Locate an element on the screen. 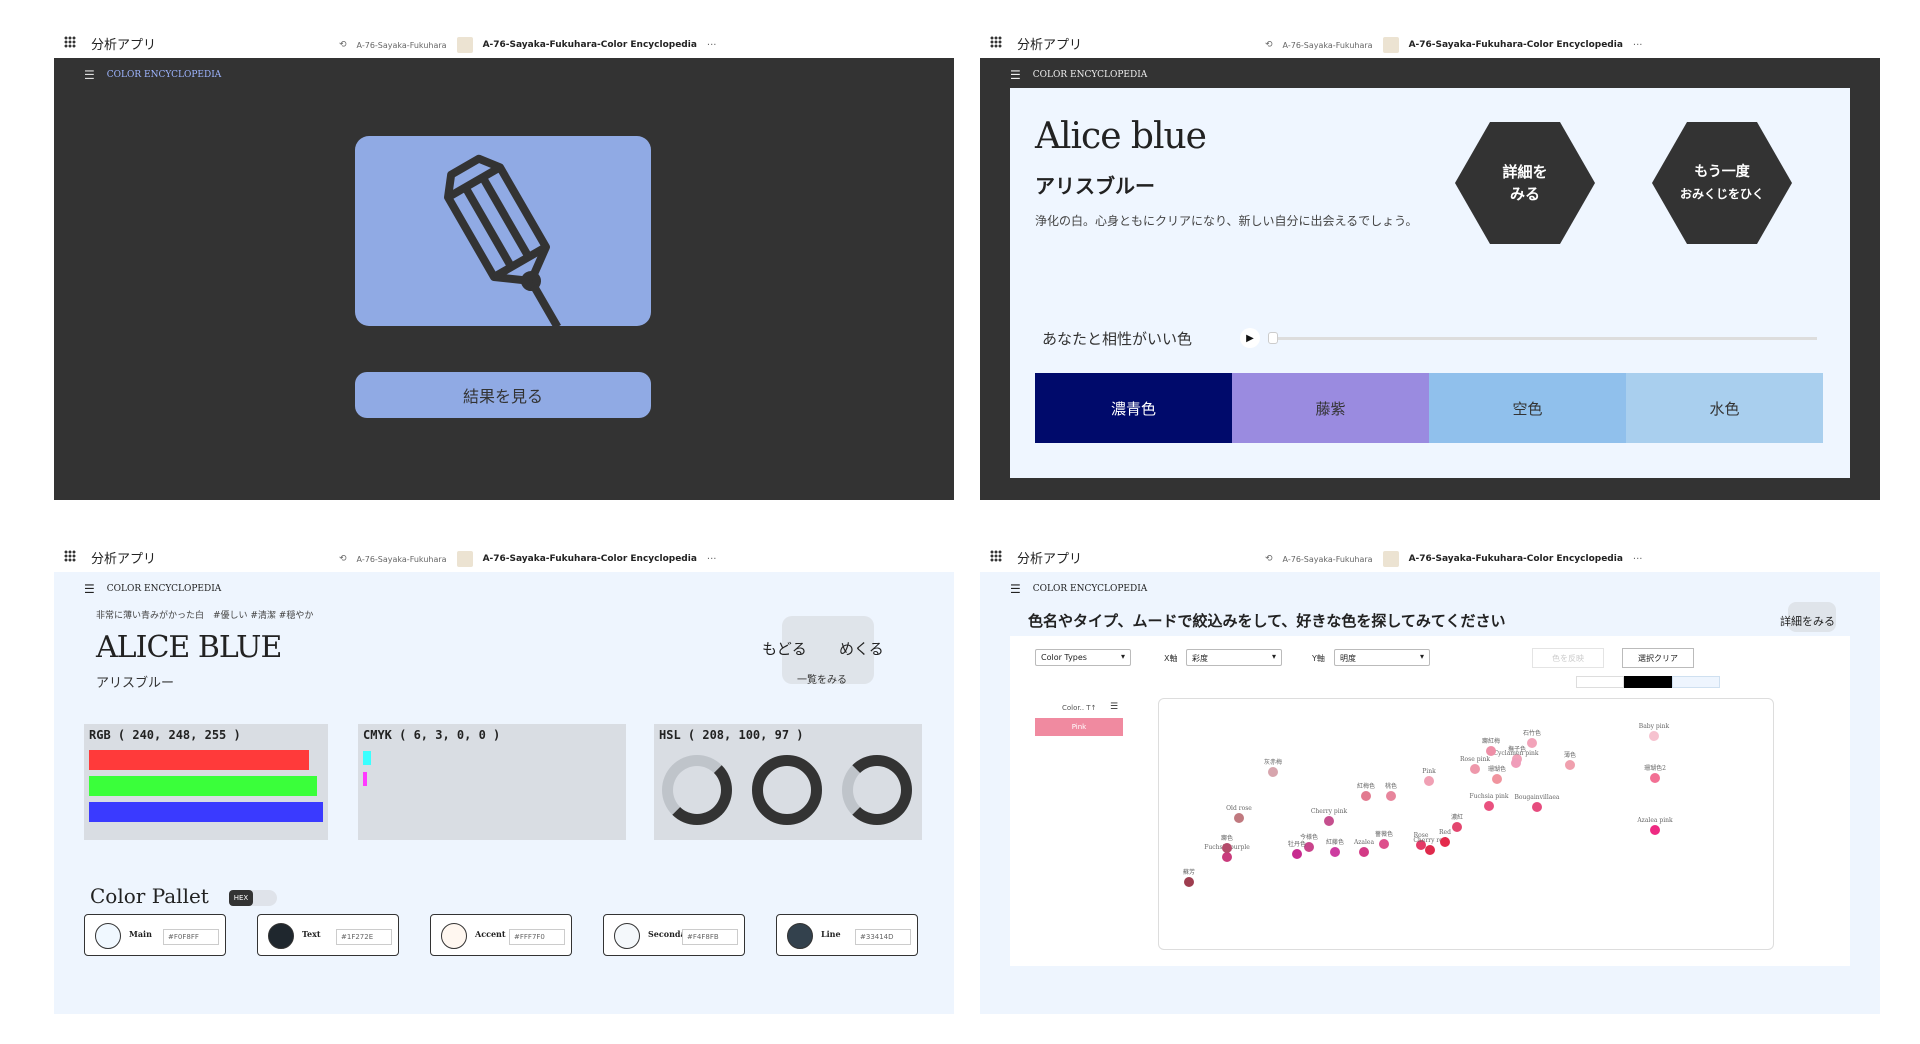  color-kana: アリスブルー is located at coordinates (135, 683).